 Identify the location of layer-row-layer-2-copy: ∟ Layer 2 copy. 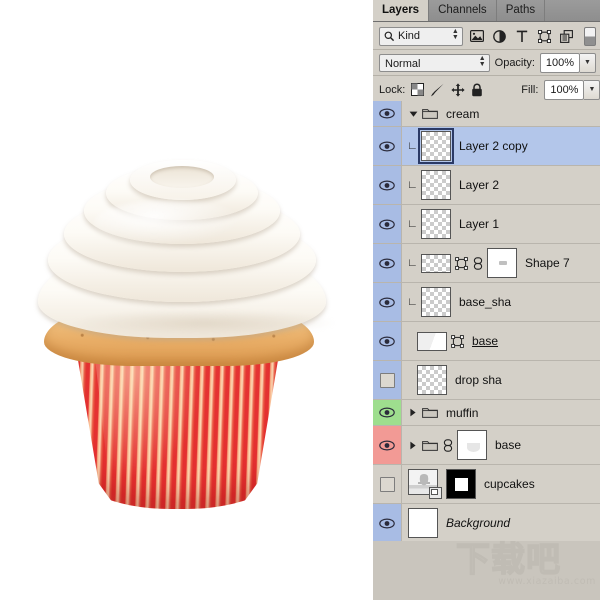
(486, 146).